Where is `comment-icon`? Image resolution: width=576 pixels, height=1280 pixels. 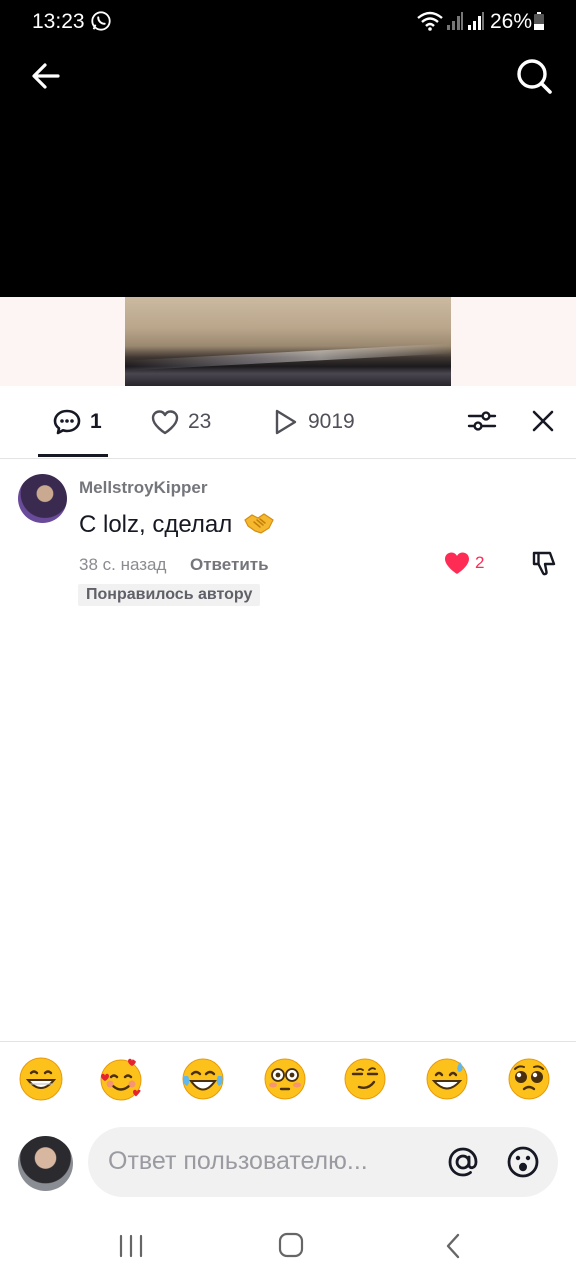 comment-icon is located at coordinates (67, 422).